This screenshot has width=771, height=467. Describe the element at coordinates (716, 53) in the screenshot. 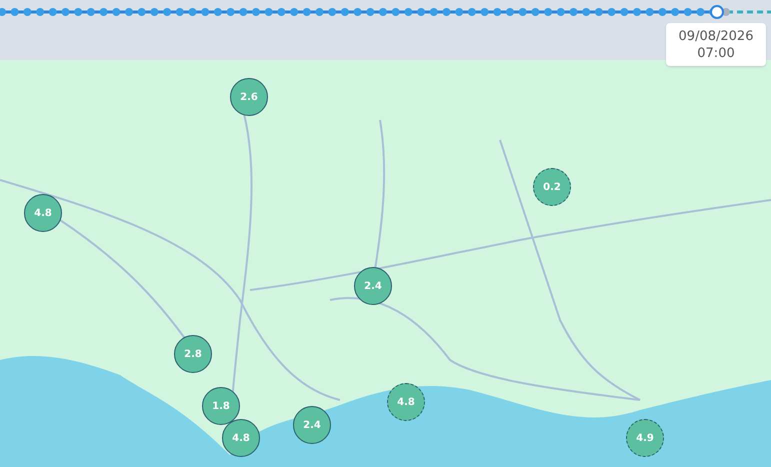

I see `time-text: 07:00` at that location.